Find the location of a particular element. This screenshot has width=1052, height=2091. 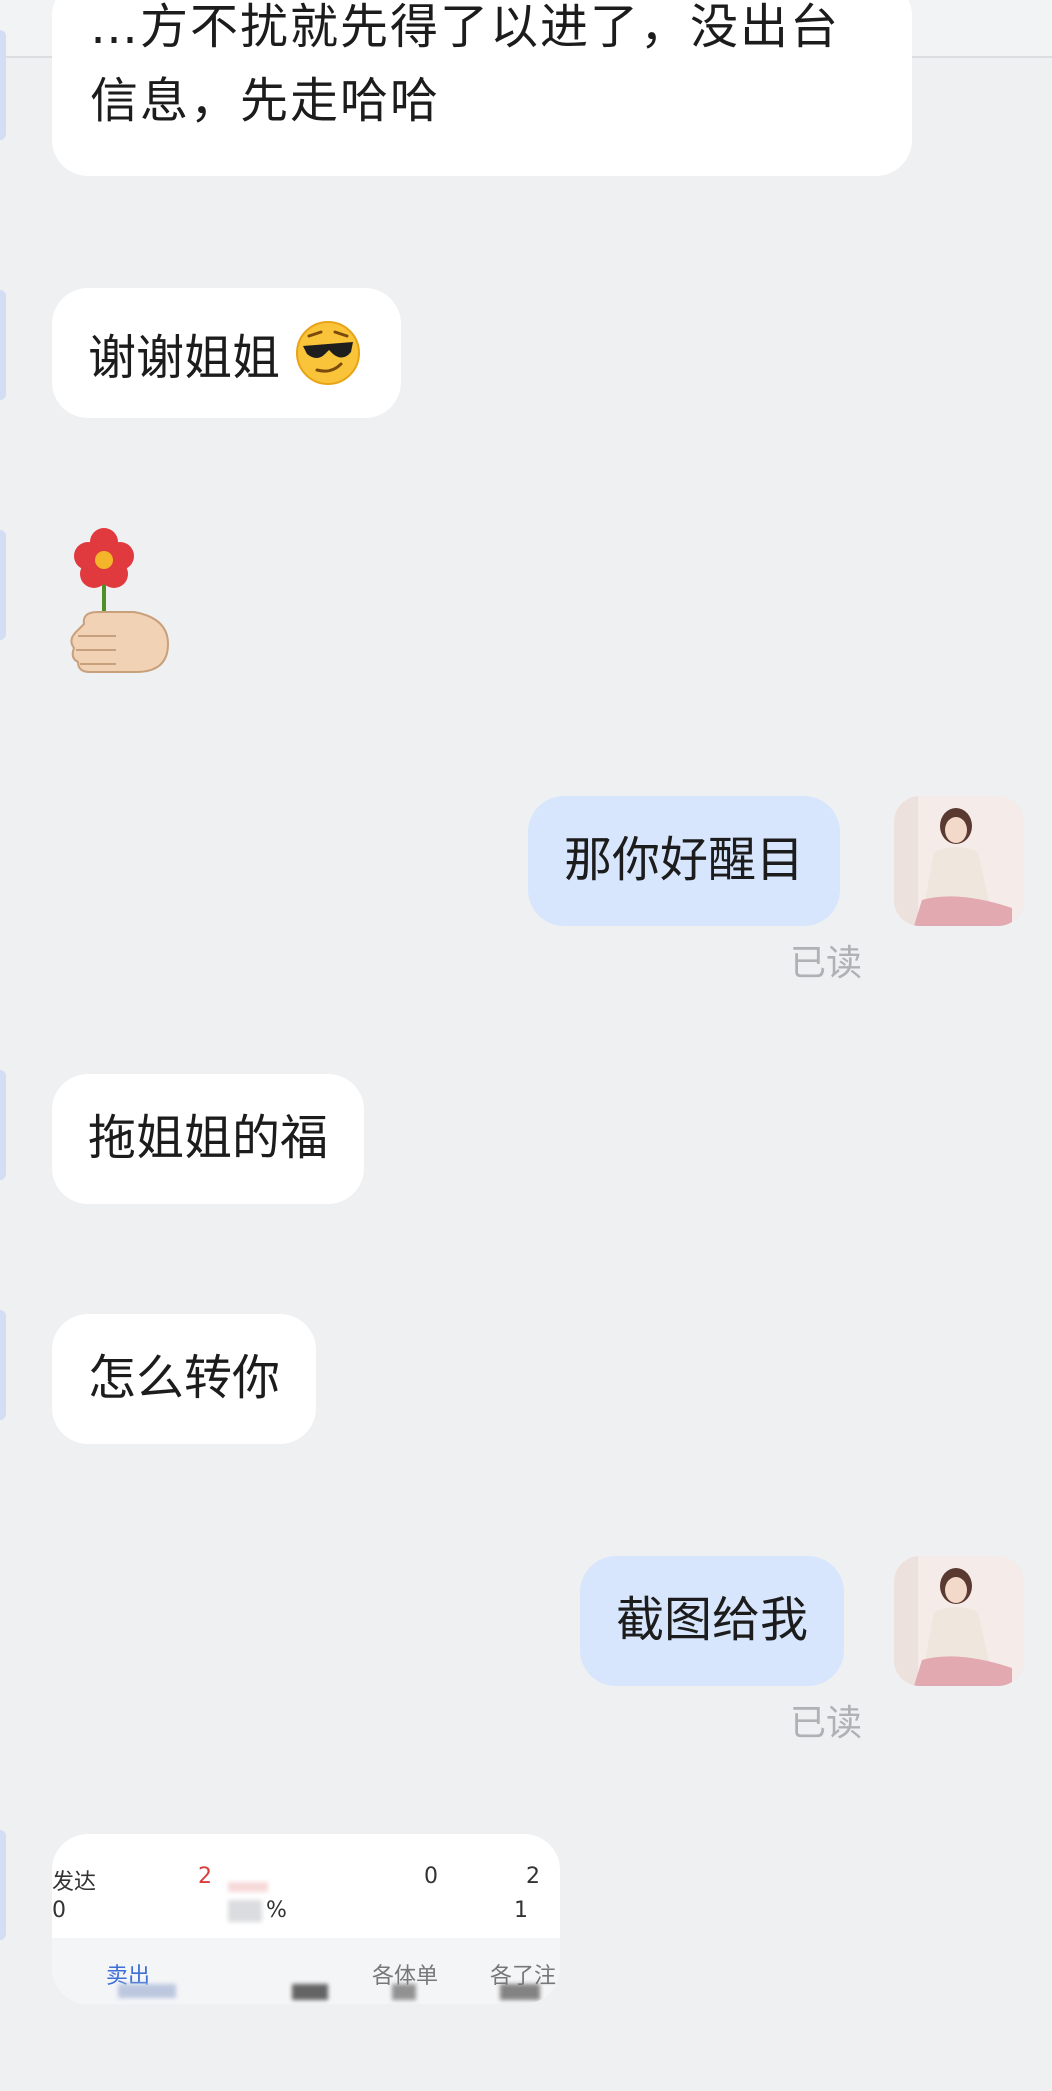

screenshot-cell: 1 is located at coordinates (521, 1910).